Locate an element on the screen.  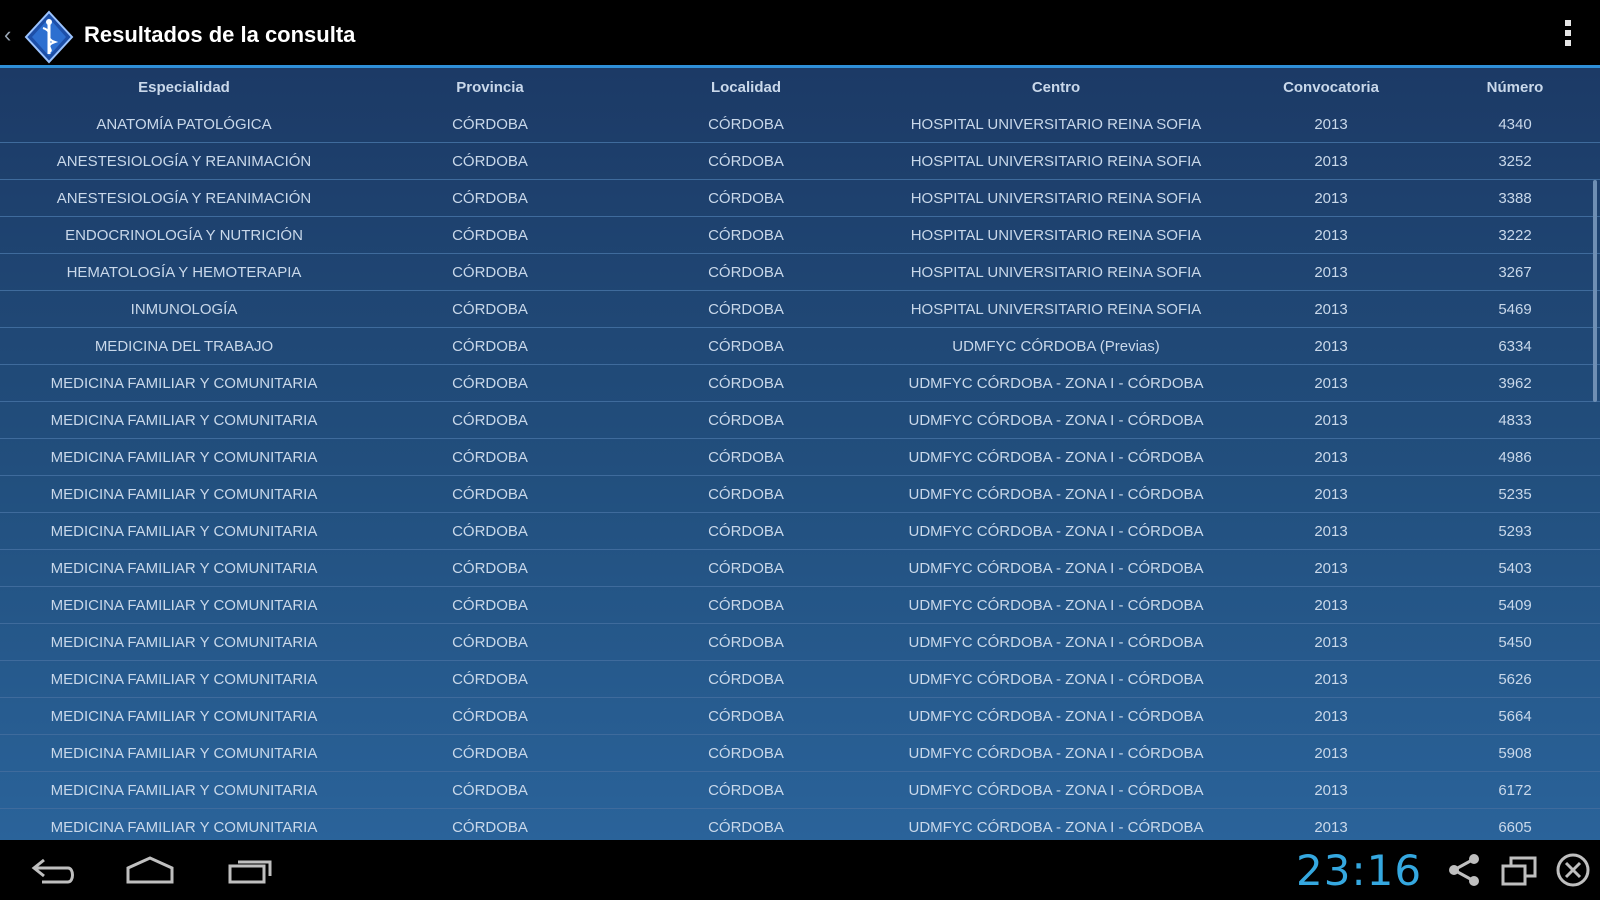
cell-numero: 5403 is located at coordinates (1515, 568).